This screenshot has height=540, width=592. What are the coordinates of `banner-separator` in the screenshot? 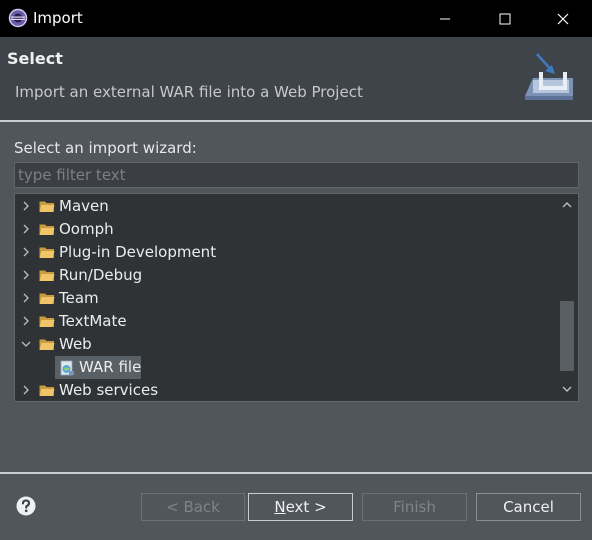 It's located at (296, 121).